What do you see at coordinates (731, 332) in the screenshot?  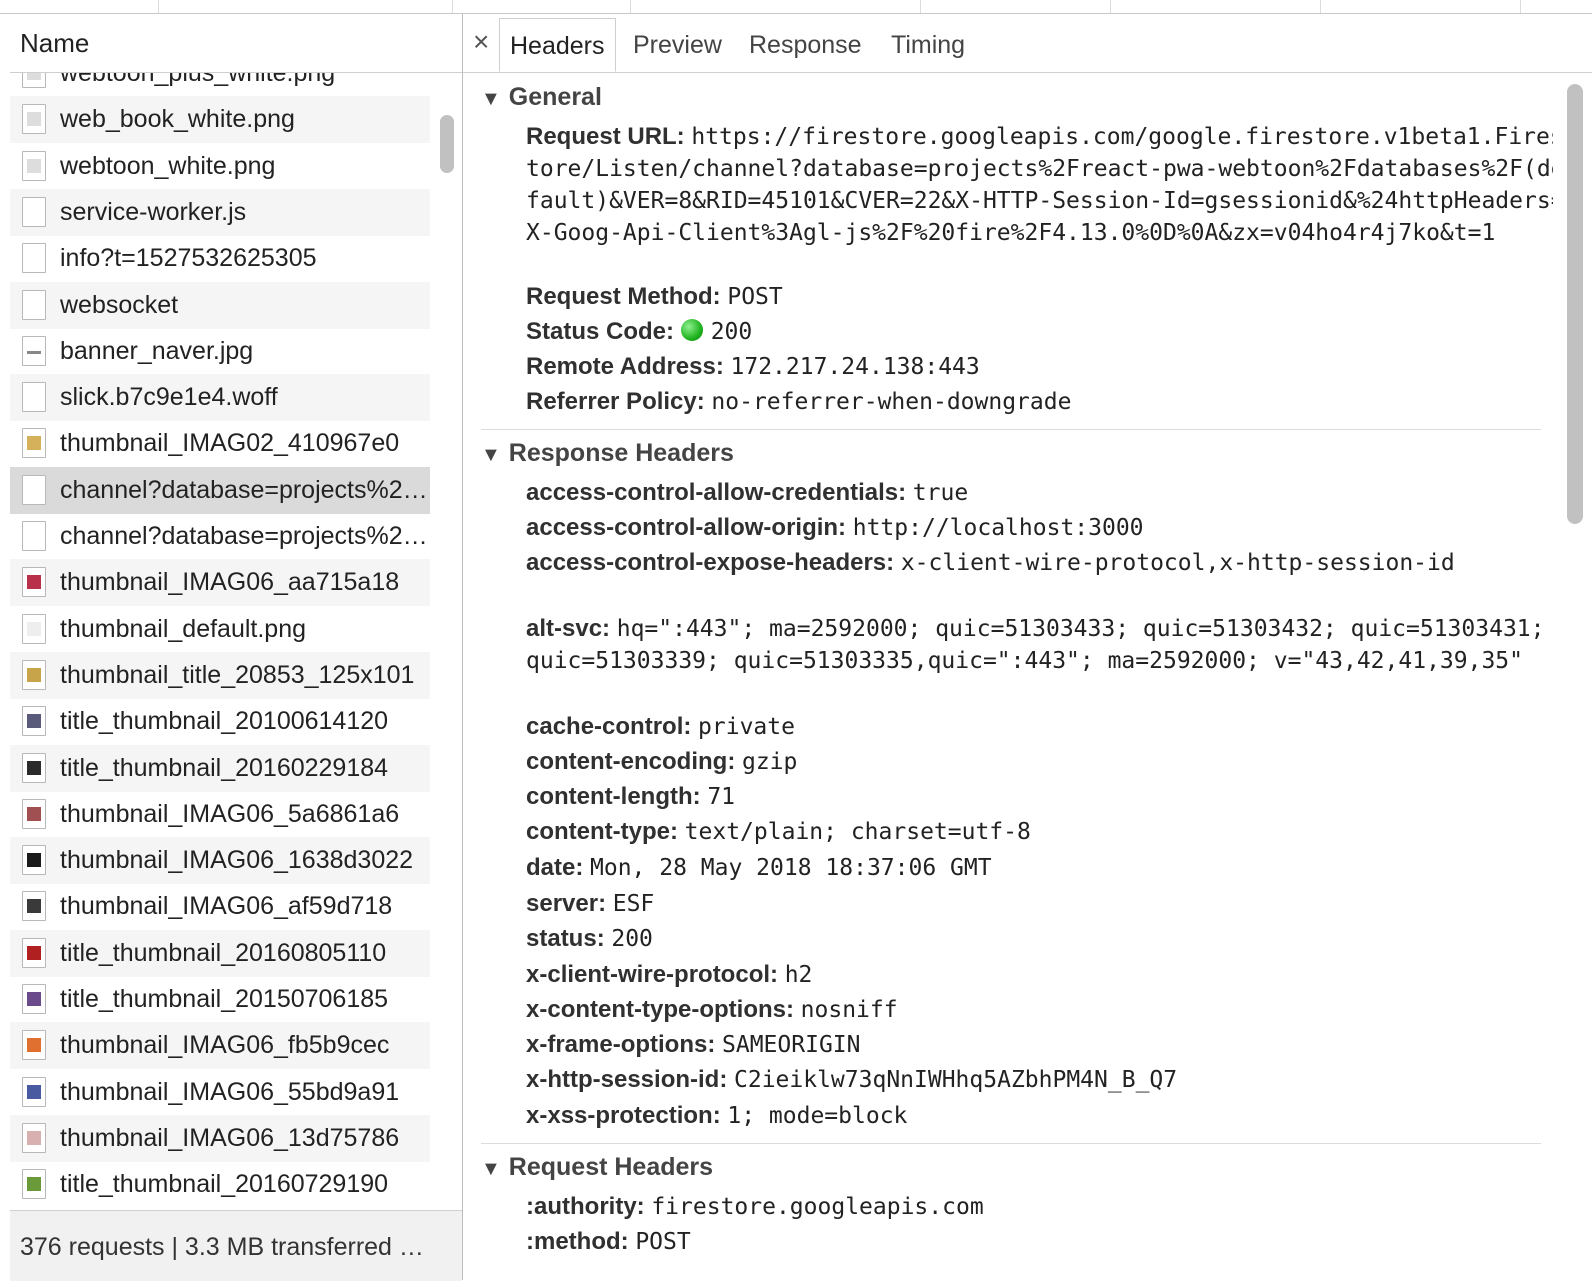 I see `header-value: 200` at bounding box center [731, 332].